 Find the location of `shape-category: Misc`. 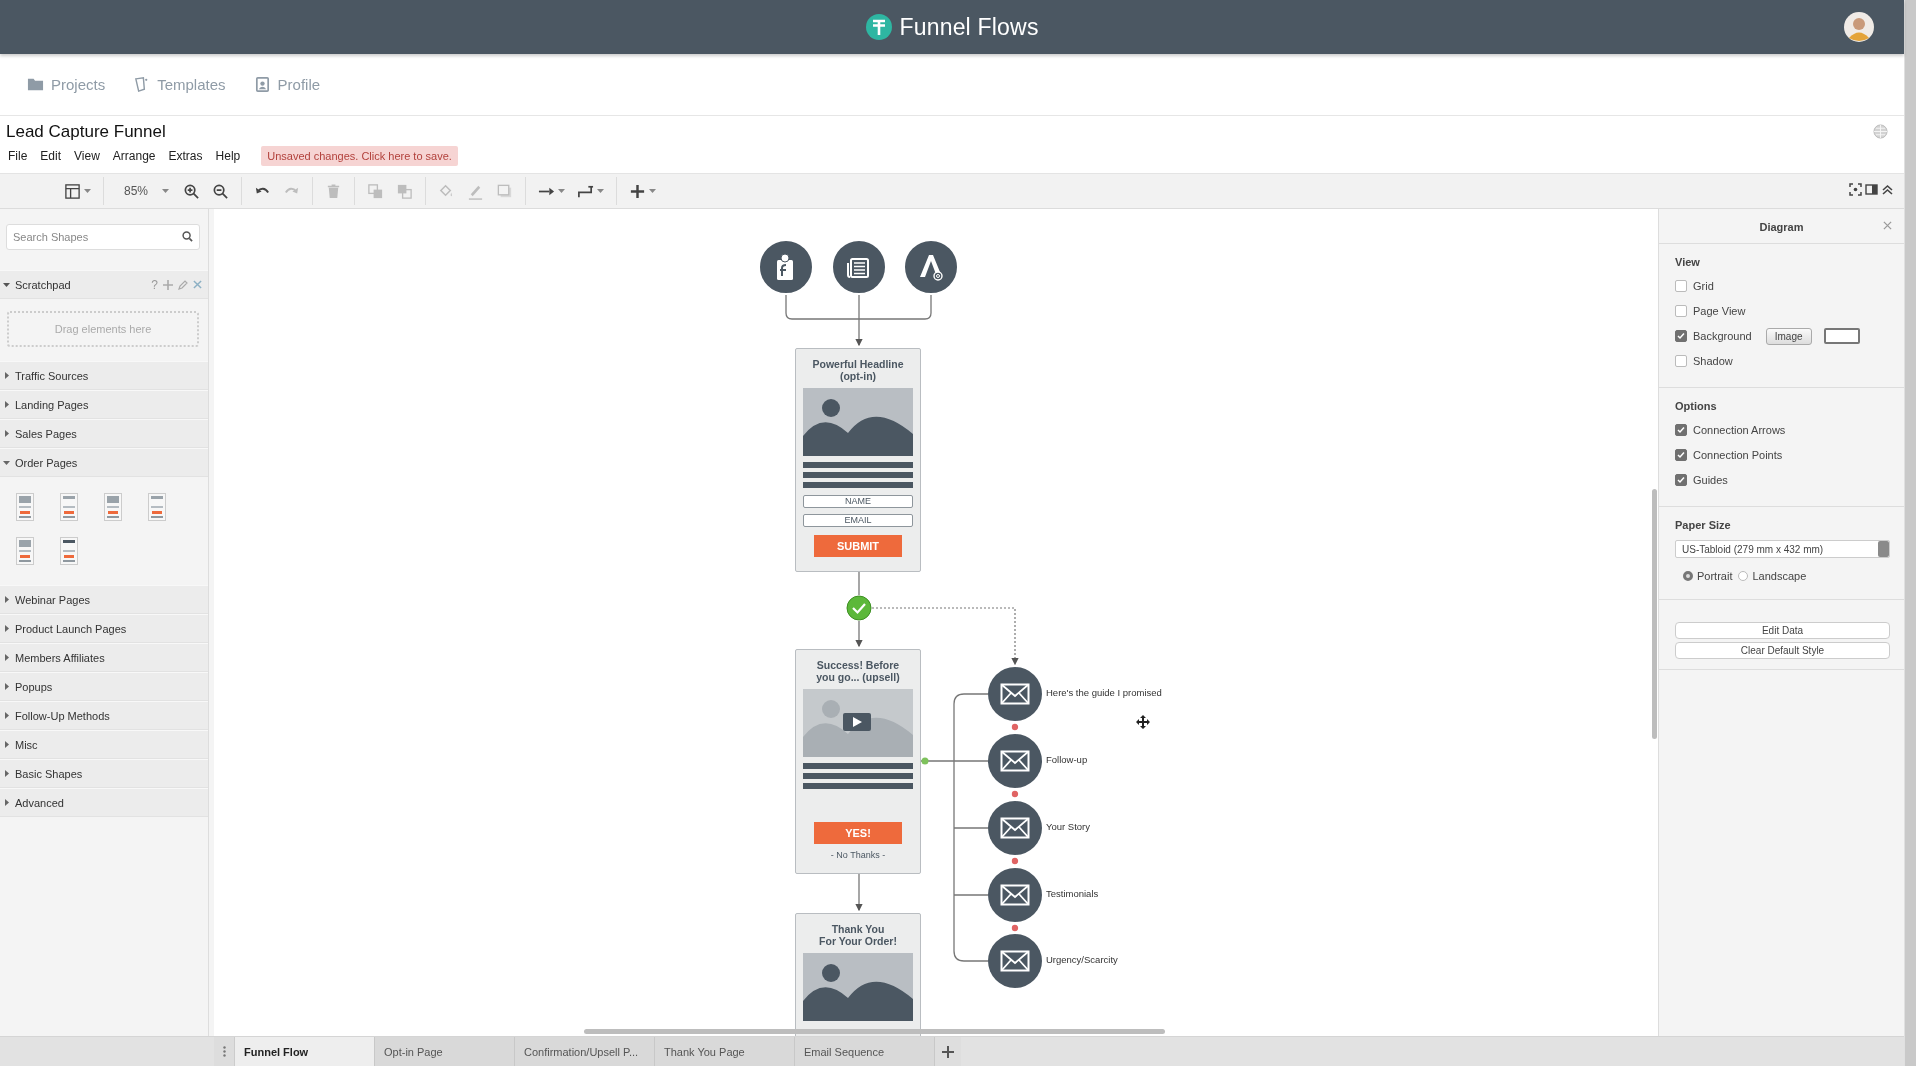

shape-category: Misc is located at coordinates (104, 744).